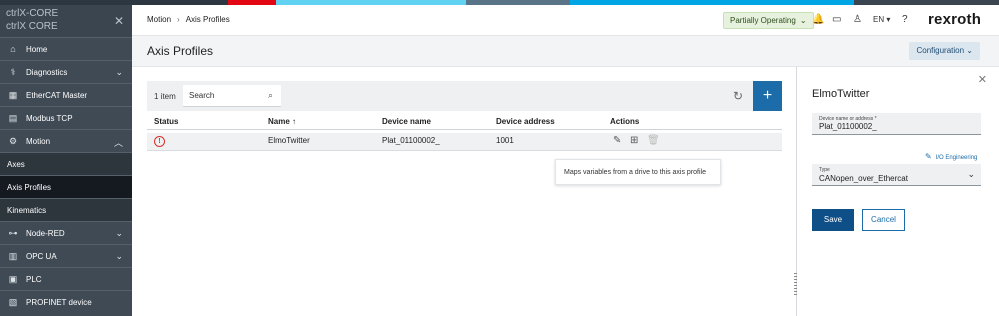 The image size is (999, 316). I want to click on sidebar-item-modbus-tcp: ▤ Modbus TCP, so click(66, 117).